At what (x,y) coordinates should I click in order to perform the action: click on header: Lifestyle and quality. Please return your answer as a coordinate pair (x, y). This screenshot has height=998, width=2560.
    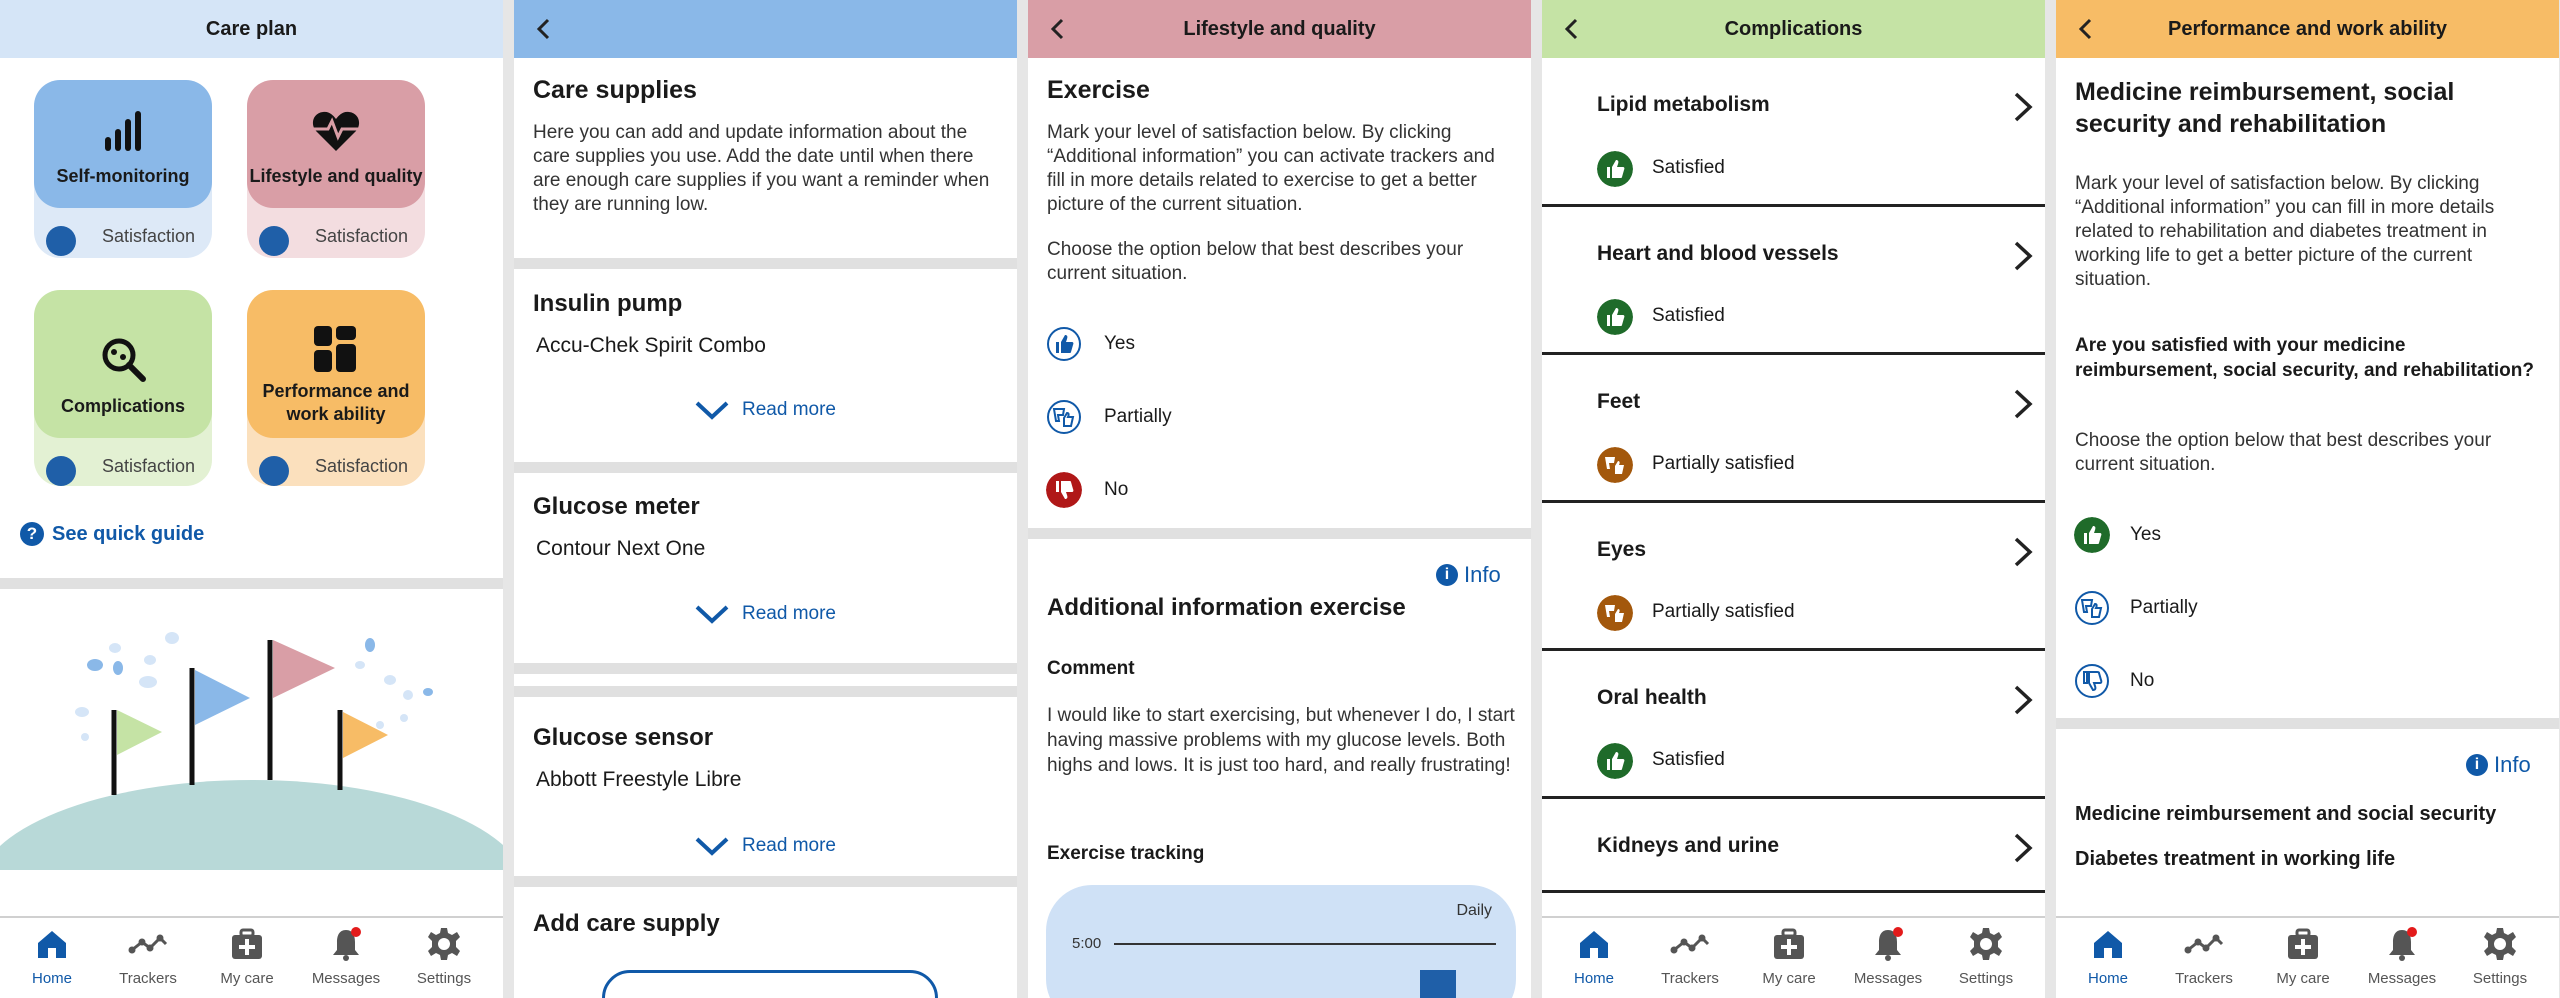
    Looking at the image, I should click on (1279, 29).